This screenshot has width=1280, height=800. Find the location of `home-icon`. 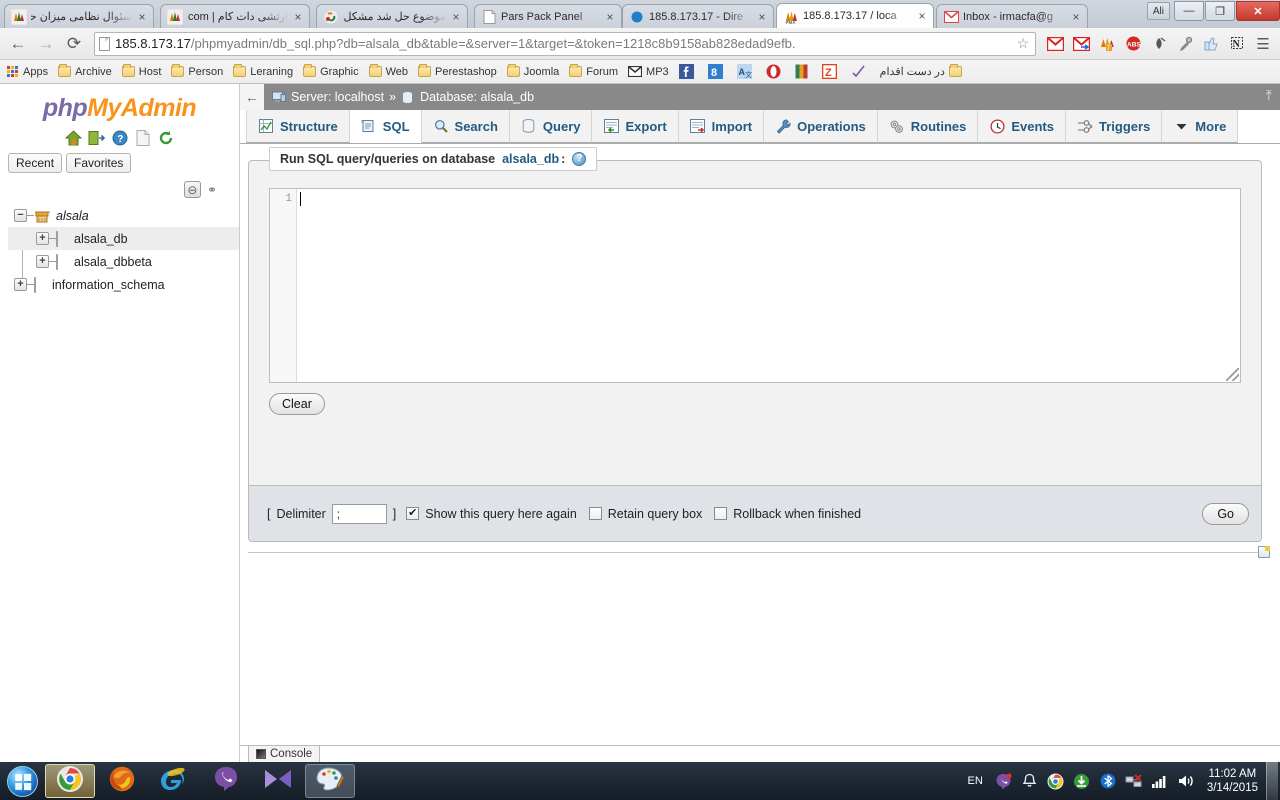

home-icon is located at coordinates (74, 138).